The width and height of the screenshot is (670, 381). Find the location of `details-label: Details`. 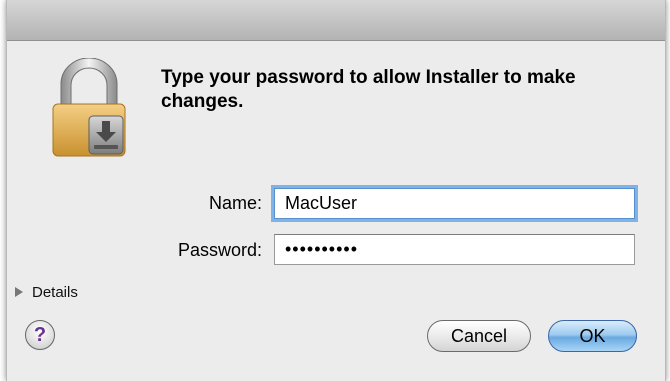

details-label: Details is located at coordinates (55, 292).